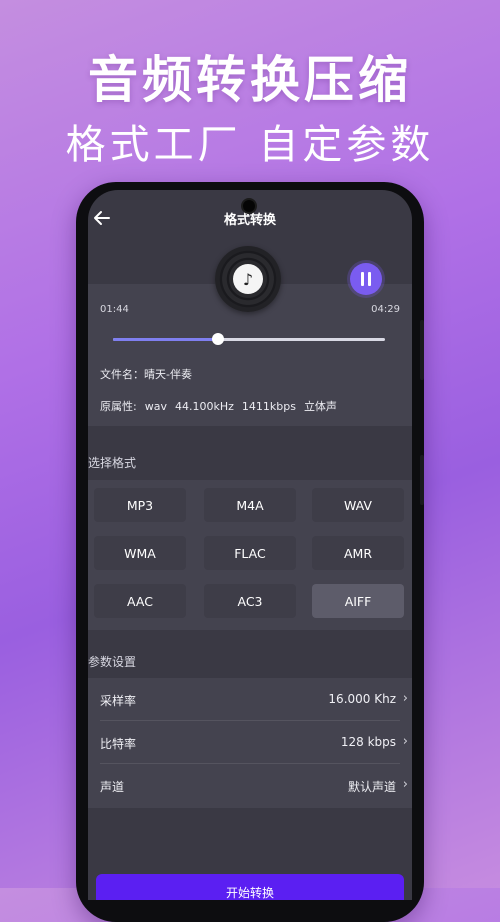  I want to click on format-m4a: M4A, so click(250, 505).